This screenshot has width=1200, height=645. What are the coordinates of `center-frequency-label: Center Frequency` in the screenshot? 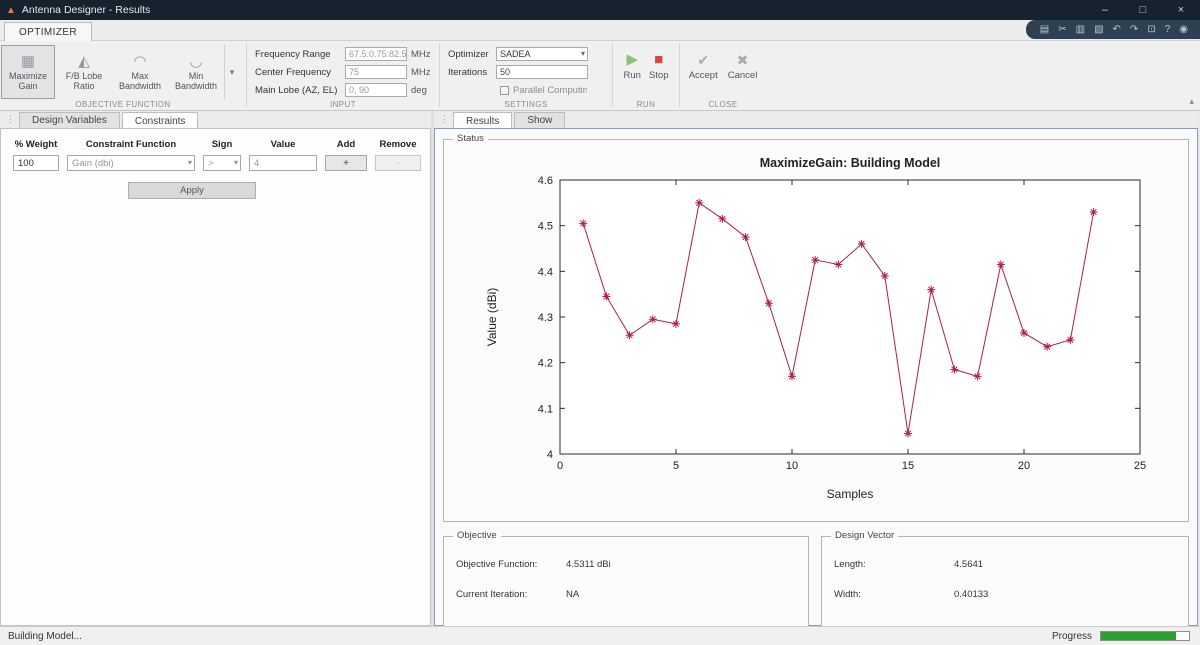 It's located at (293, 72).